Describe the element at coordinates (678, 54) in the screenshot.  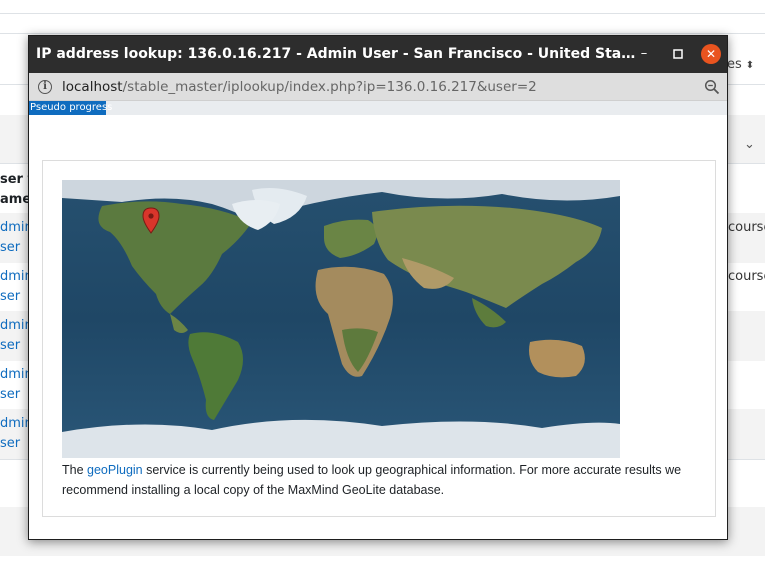
I see `maximize-icon` at that location.